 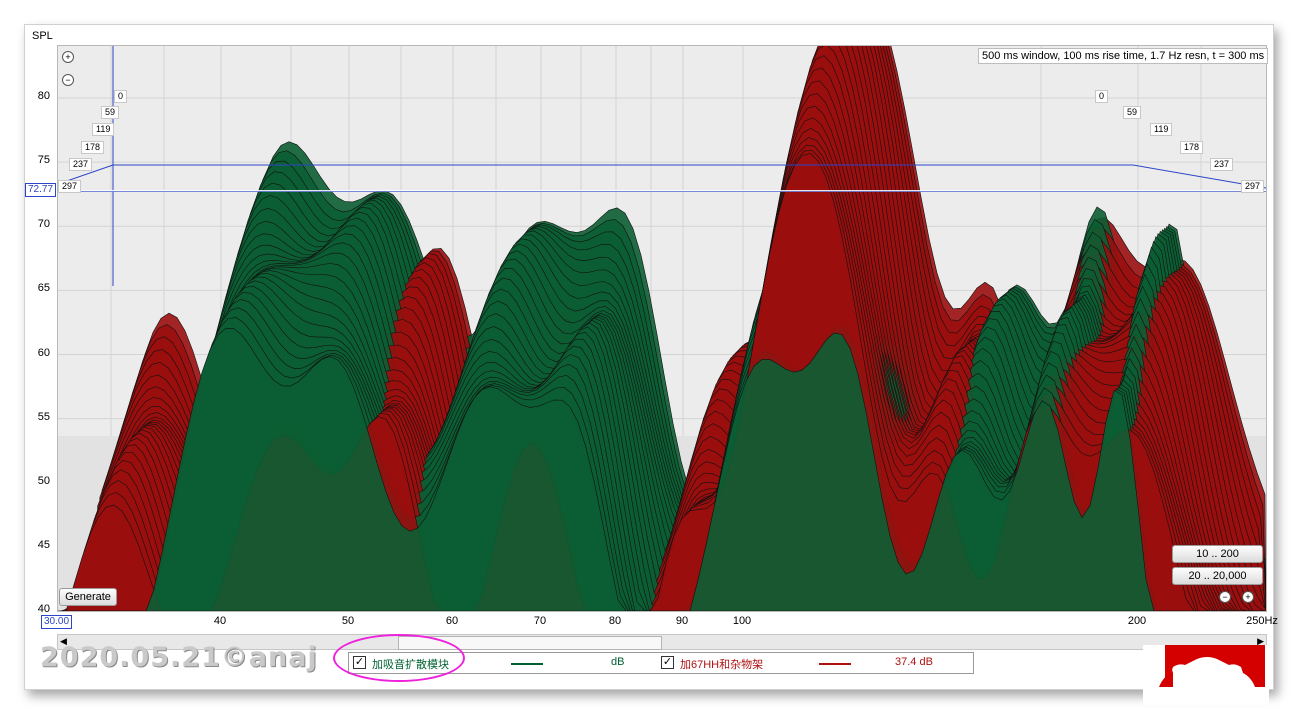 I want to click on y-tick-label: 40, so click(x=43, y=609).